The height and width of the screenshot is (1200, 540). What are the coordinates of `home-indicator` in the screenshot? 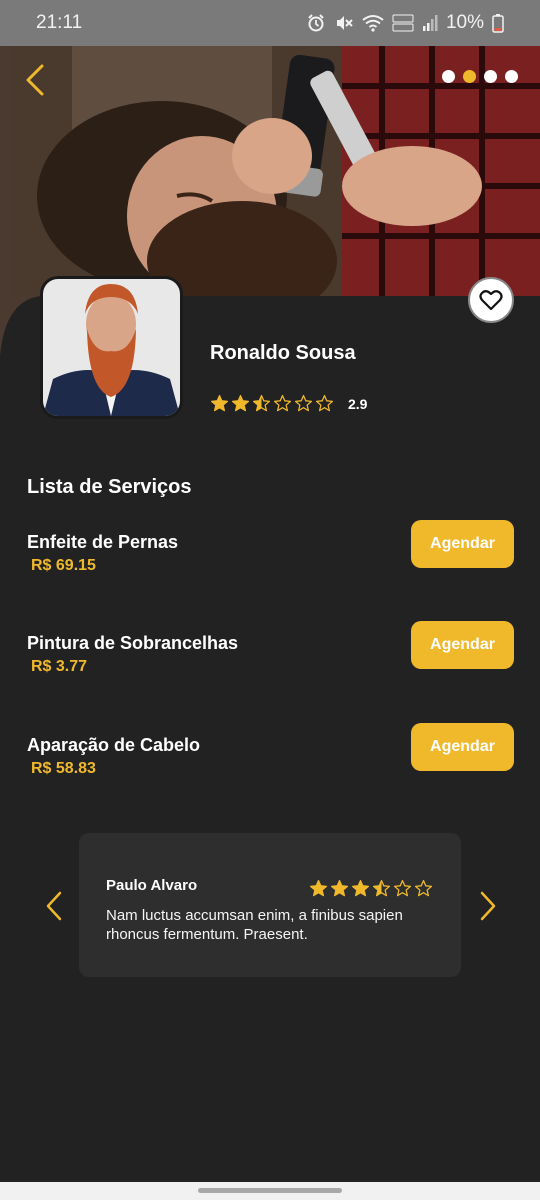 It's located at (270, 1190).